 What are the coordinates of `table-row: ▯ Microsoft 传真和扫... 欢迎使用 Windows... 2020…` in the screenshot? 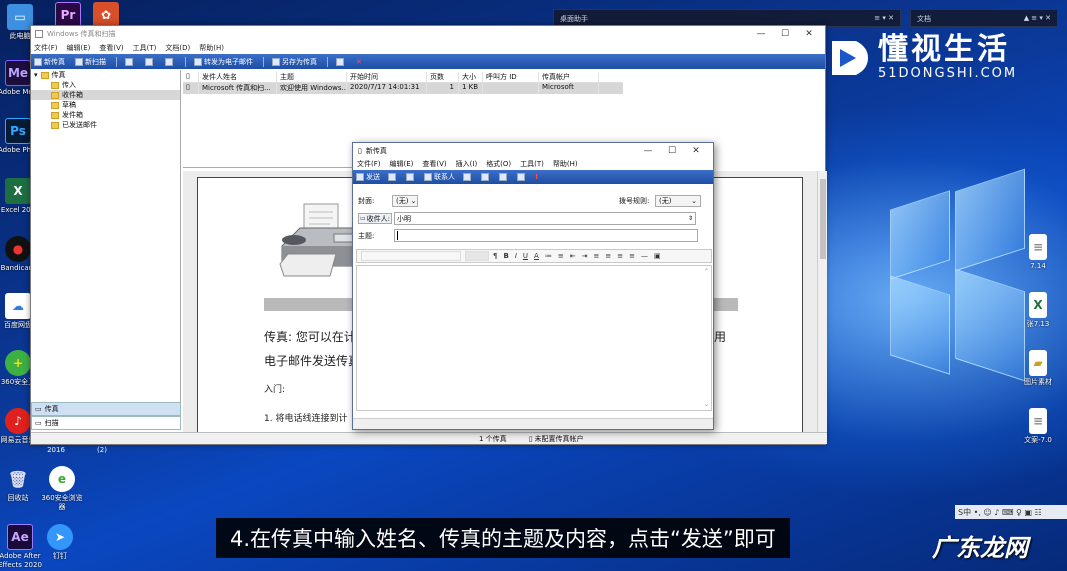 It's located at (403, 88).